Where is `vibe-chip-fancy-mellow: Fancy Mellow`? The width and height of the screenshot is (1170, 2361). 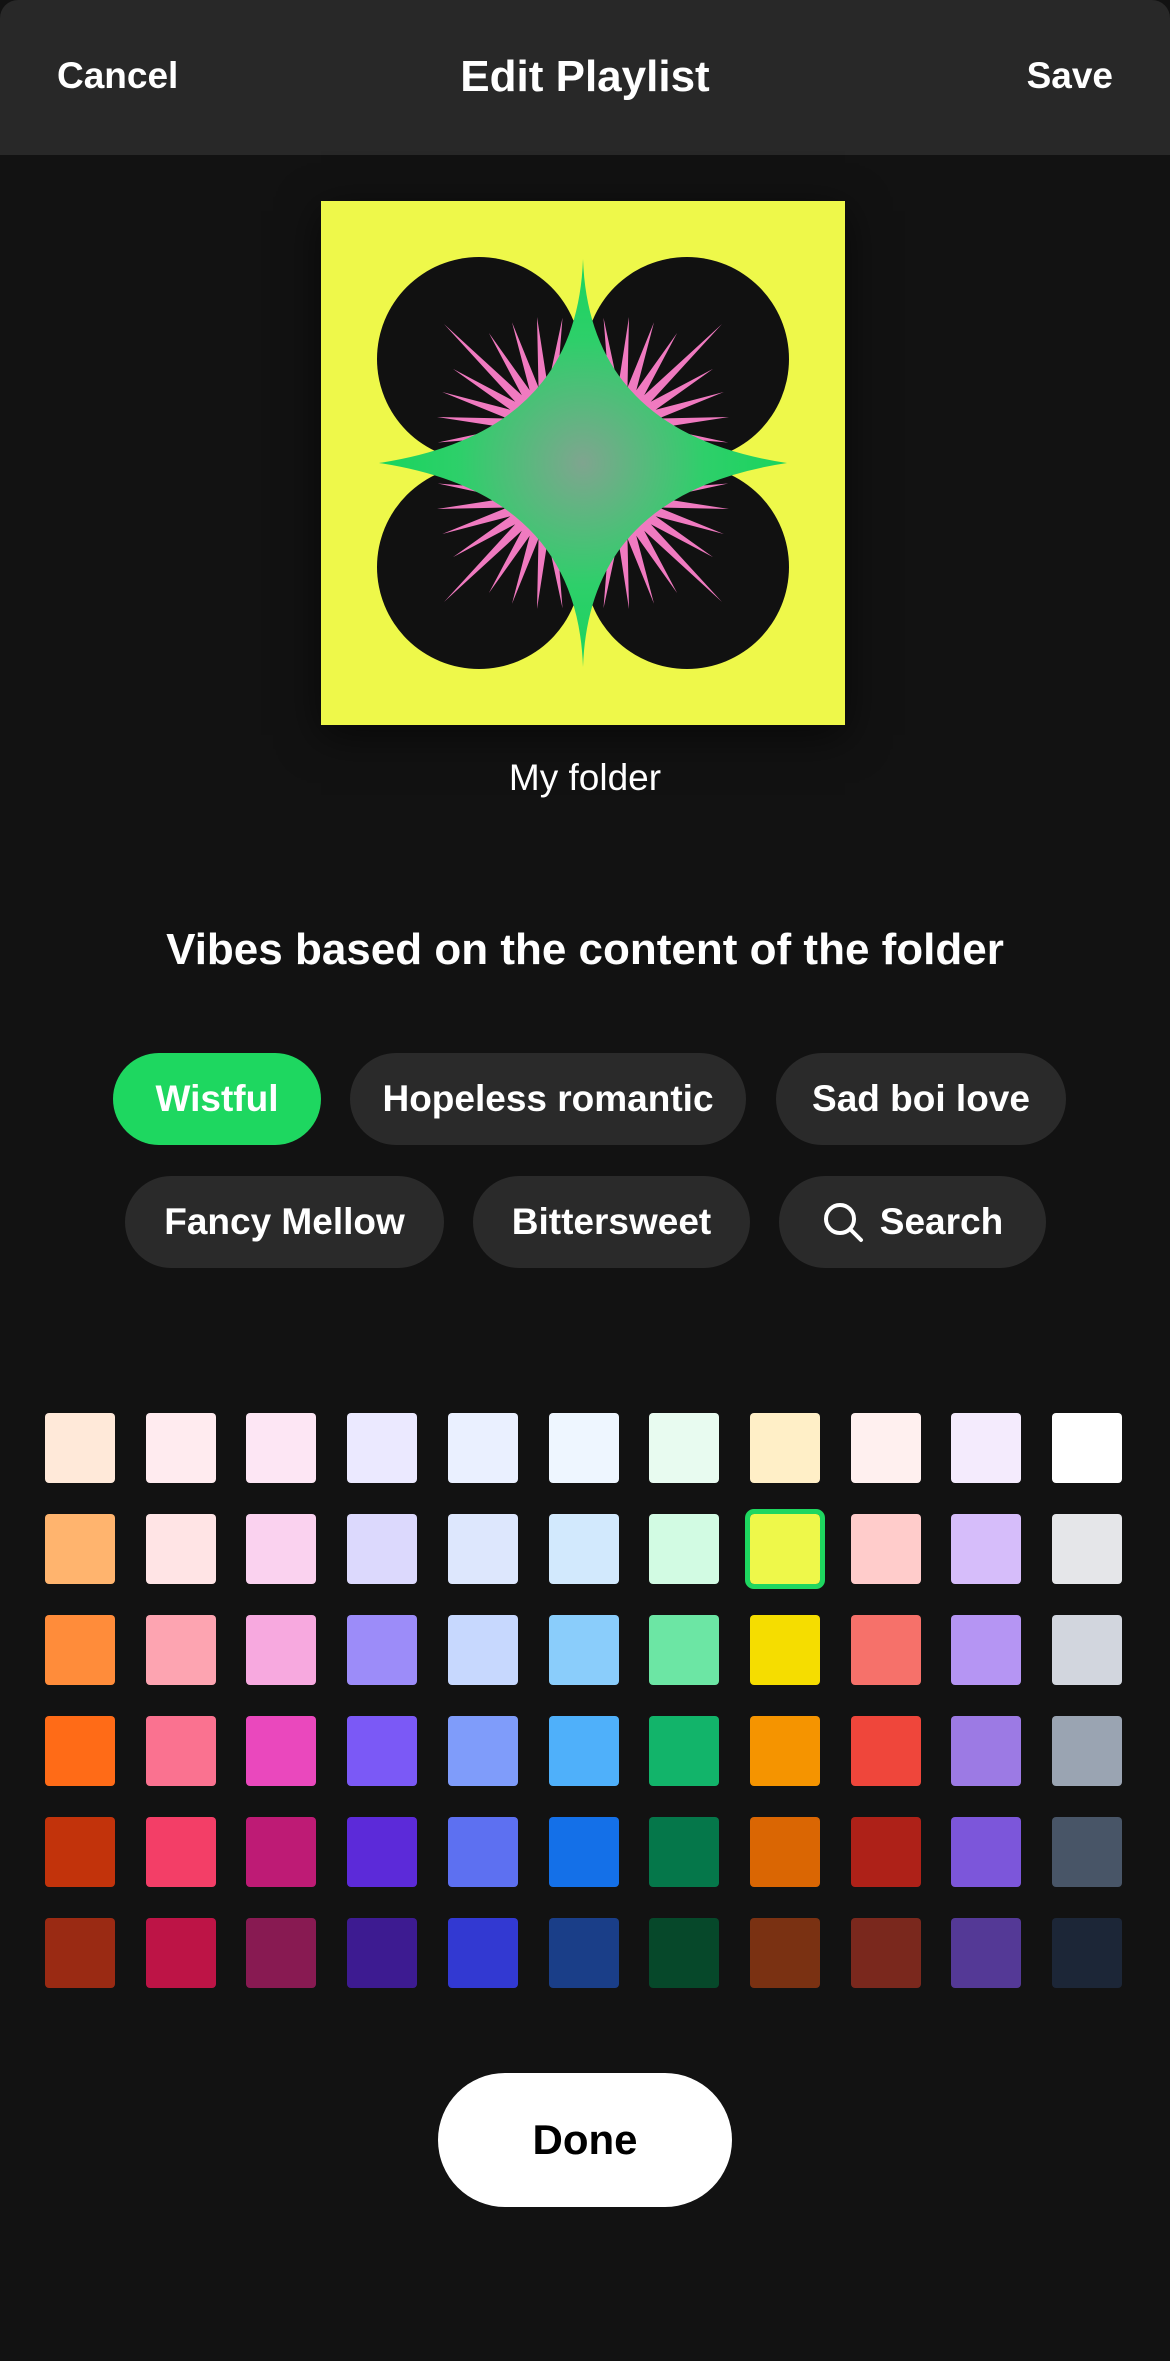 vibe-chip-fancy-mellow: Fancy Mellow is located at coordinates (284, 1222).